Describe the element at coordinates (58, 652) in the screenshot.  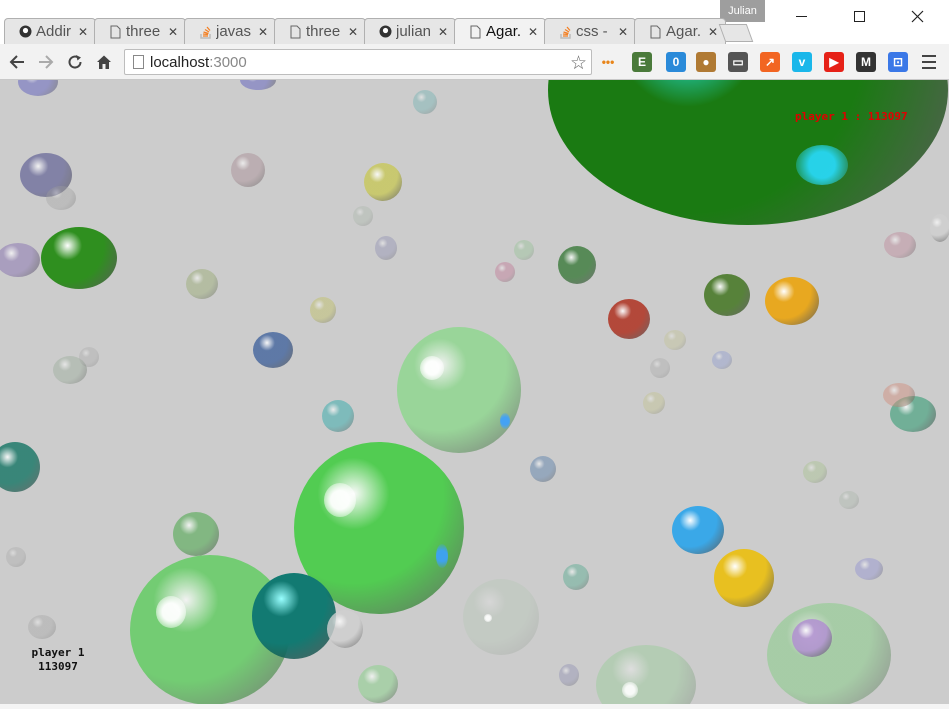
I see `player-name: player 1` at that location.